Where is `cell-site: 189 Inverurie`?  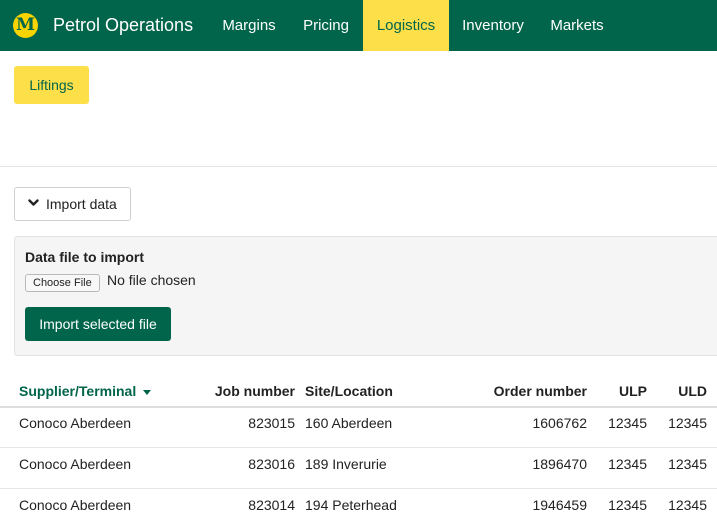
cell-site: 189 Inverurie is located at coordinates (346, 464).